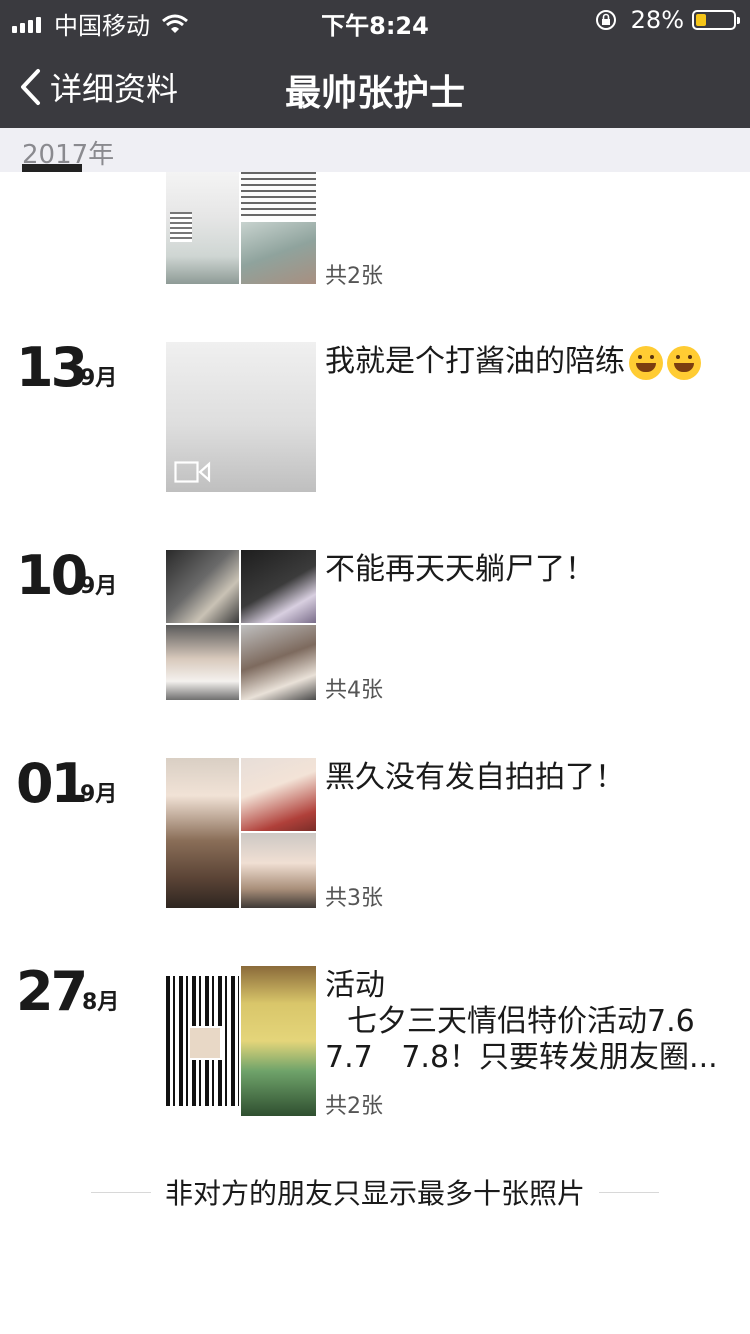 The image size is (750, 1334). Describe the element at coordinates (241, 417) in the screenshot. I see `video-thumbnail` at that location.